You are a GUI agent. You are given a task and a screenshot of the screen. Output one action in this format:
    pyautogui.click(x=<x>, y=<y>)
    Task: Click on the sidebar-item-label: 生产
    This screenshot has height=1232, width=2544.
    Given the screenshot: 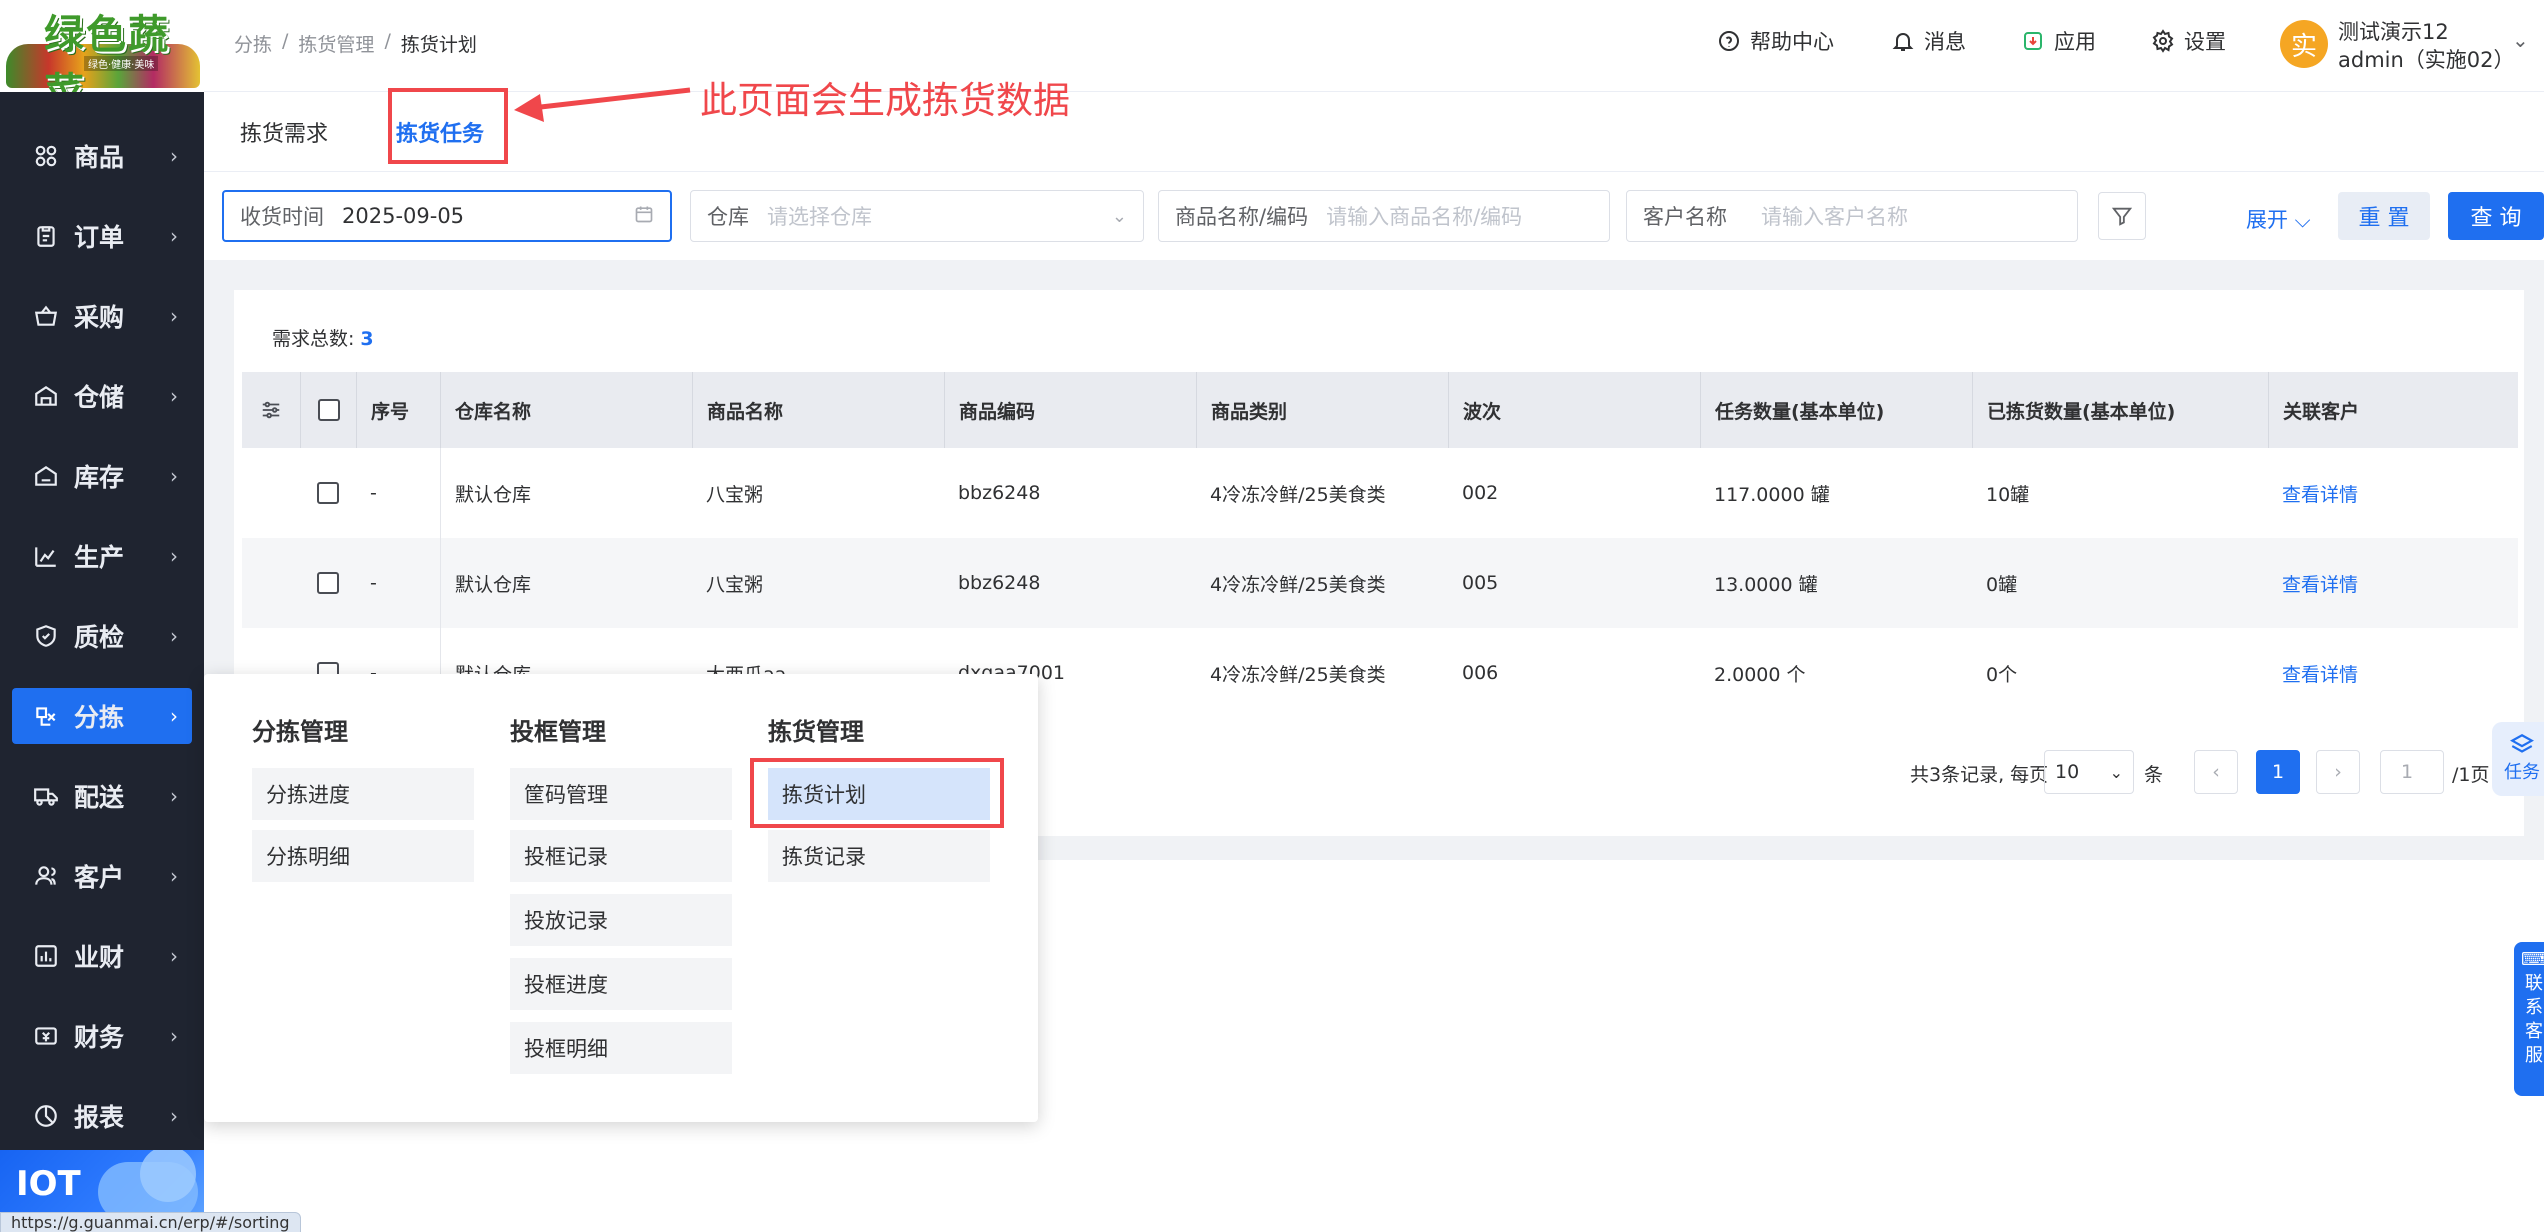 What is the action you would take?
    pyautogui.click(x=99, y=557)
    